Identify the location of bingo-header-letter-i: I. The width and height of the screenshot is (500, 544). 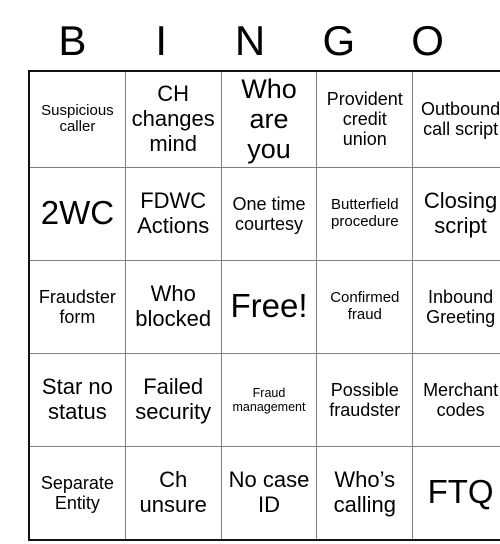
(161, 40).